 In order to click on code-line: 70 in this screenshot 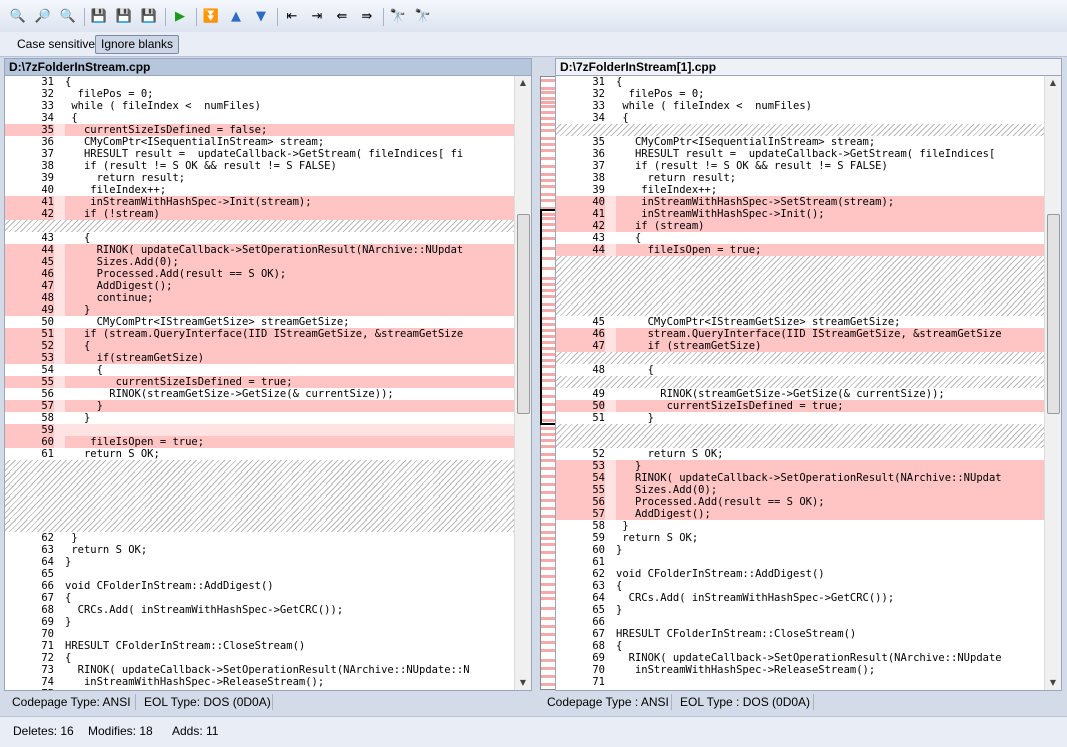, I will do `click(260, 634)`.